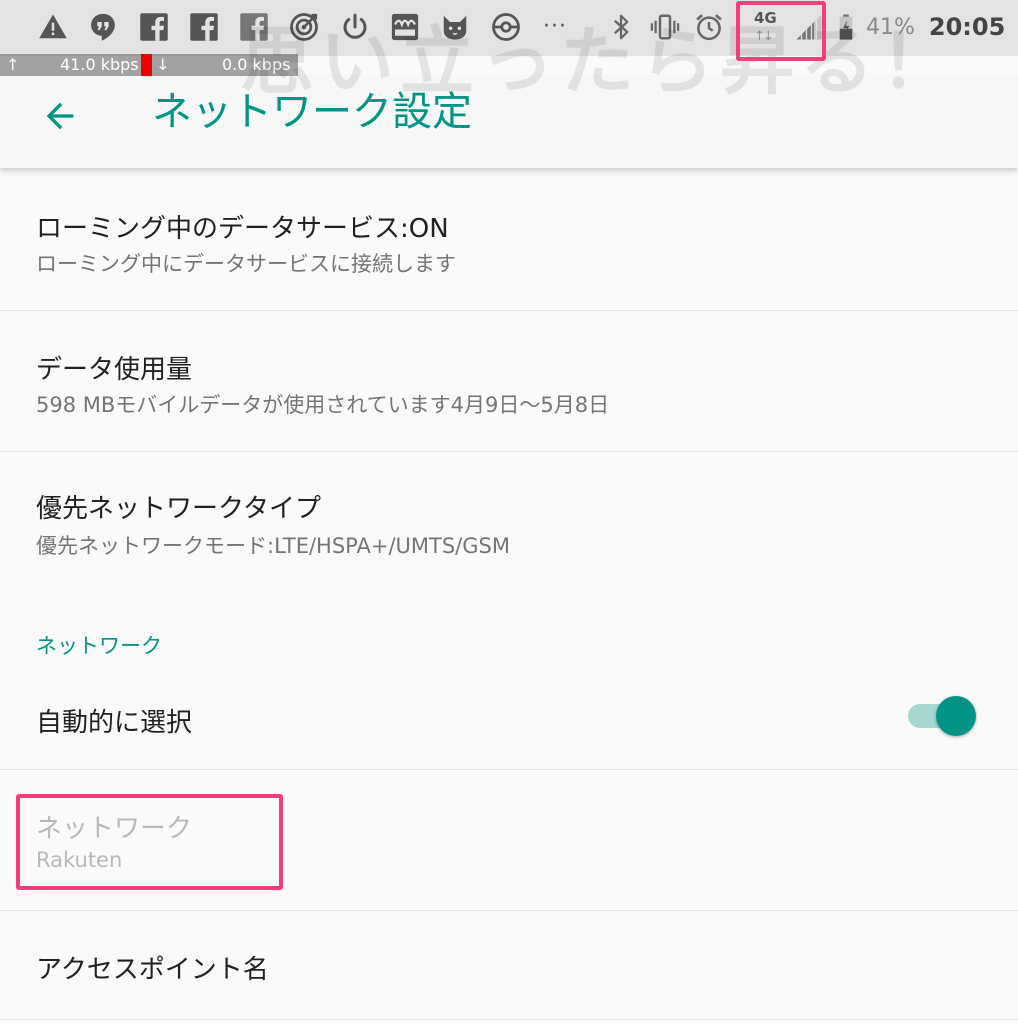 Image resolution: width=1018 pixels, height=1024 pixels. I want to click on download-speed: 0.0 kbps, so click(256, 64).